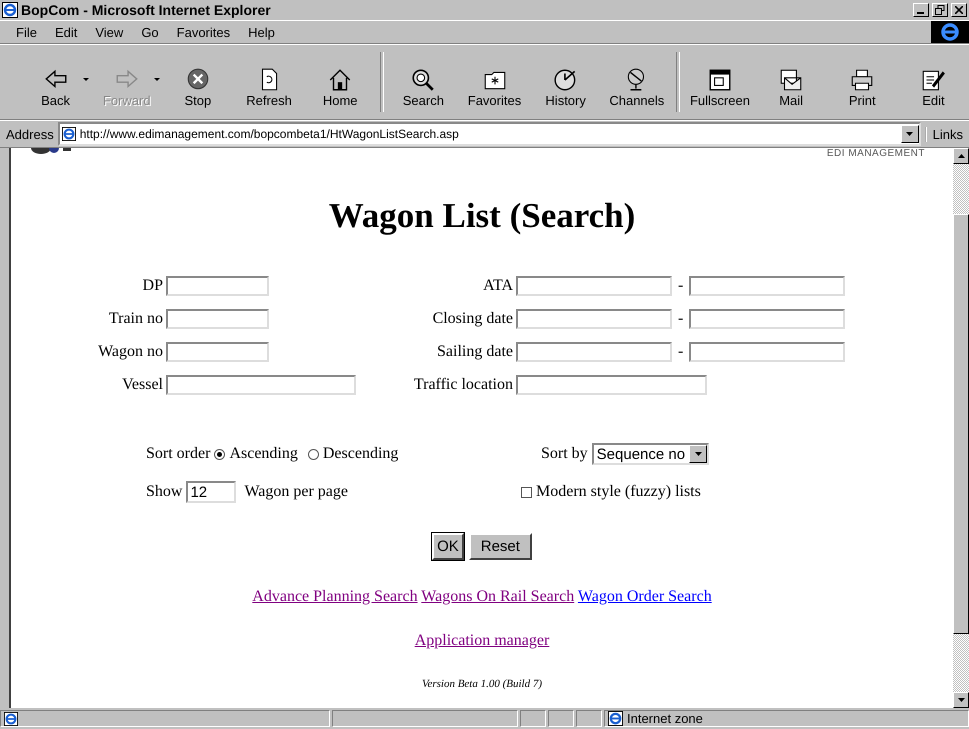 Image resolution: width=969 pixels, height=729 pixels. I want to click on zone-text: Internet zone, so click(665, 718).